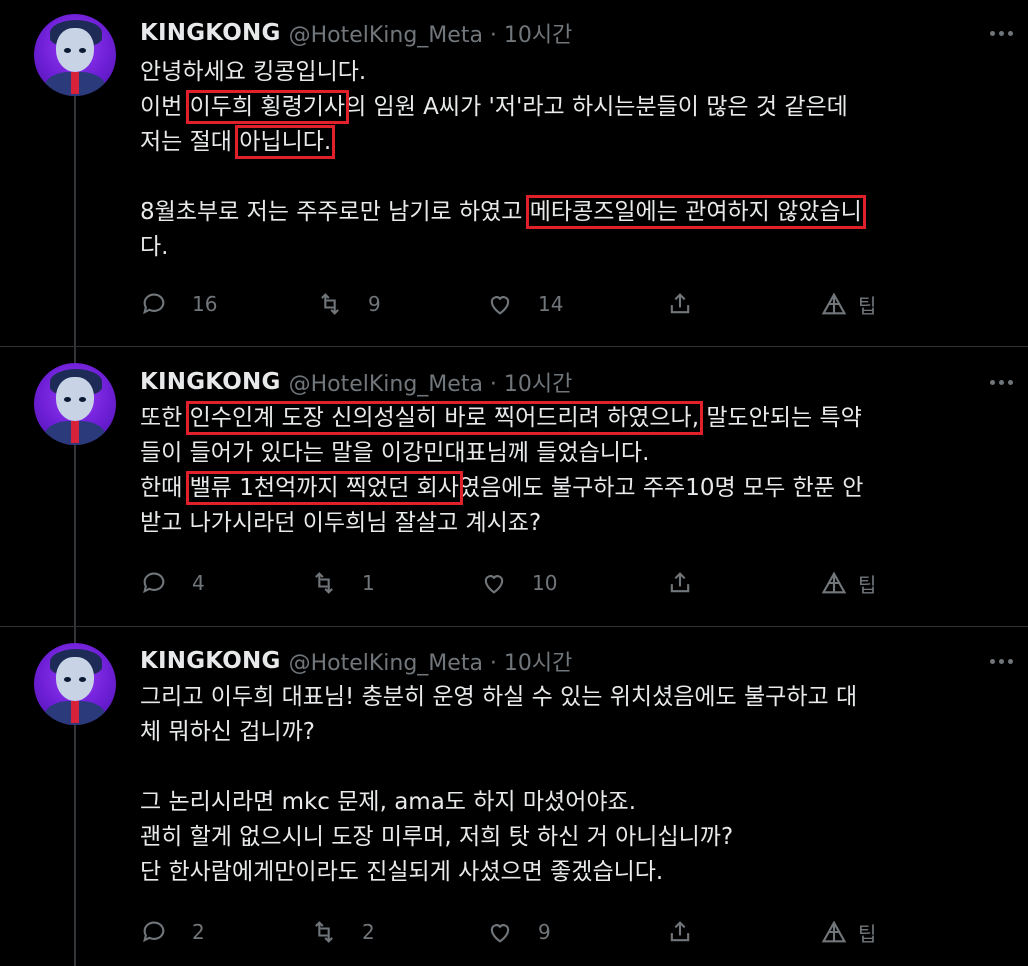 The width and height of the screenshot is (1028, 966). What do you see at coordinates (524, 304) in the screenshot?
I see `like-button: 14` at bounding box center [524, 304].